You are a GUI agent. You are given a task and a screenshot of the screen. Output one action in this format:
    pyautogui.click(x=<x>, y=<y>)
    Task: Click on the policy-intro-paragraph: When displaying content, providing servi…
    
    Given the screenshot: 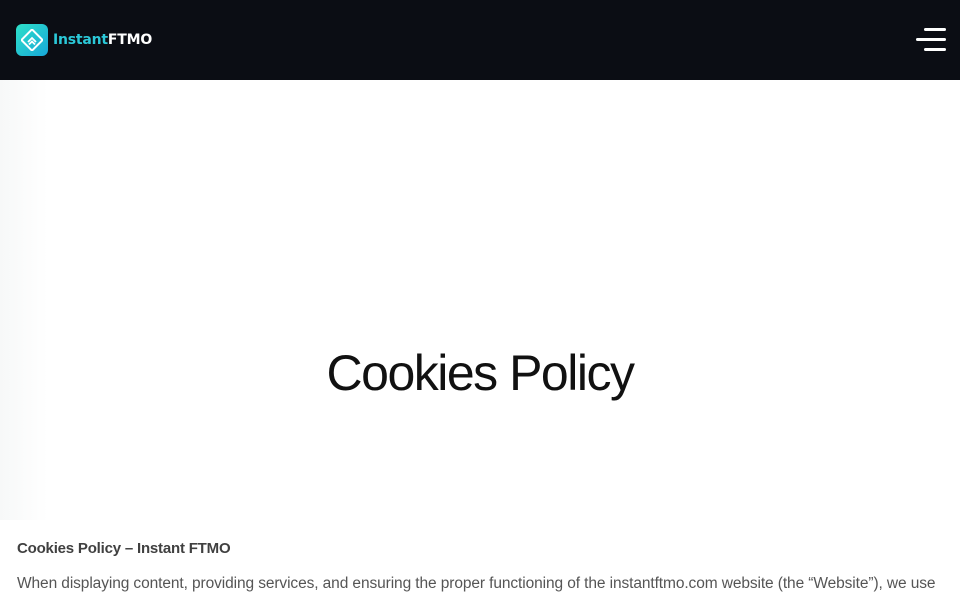 What is the action you would take?
    pyautogui.click(x=476, y=583)
    